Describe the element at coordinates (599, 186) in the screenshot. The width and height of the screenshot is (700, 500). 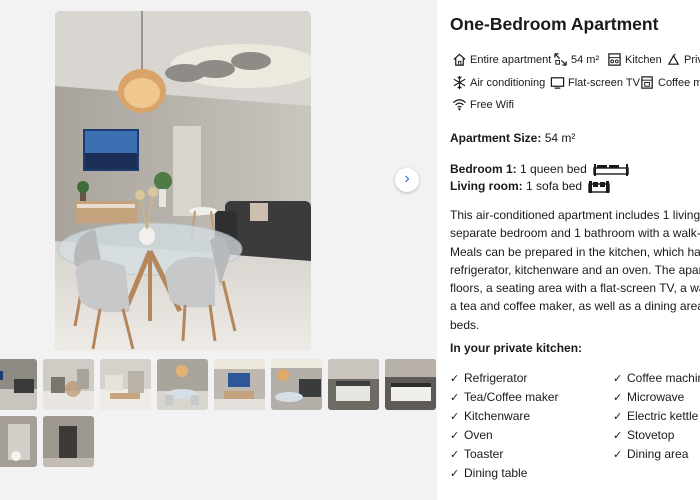
I see `sofa-bed-icon` at that location.